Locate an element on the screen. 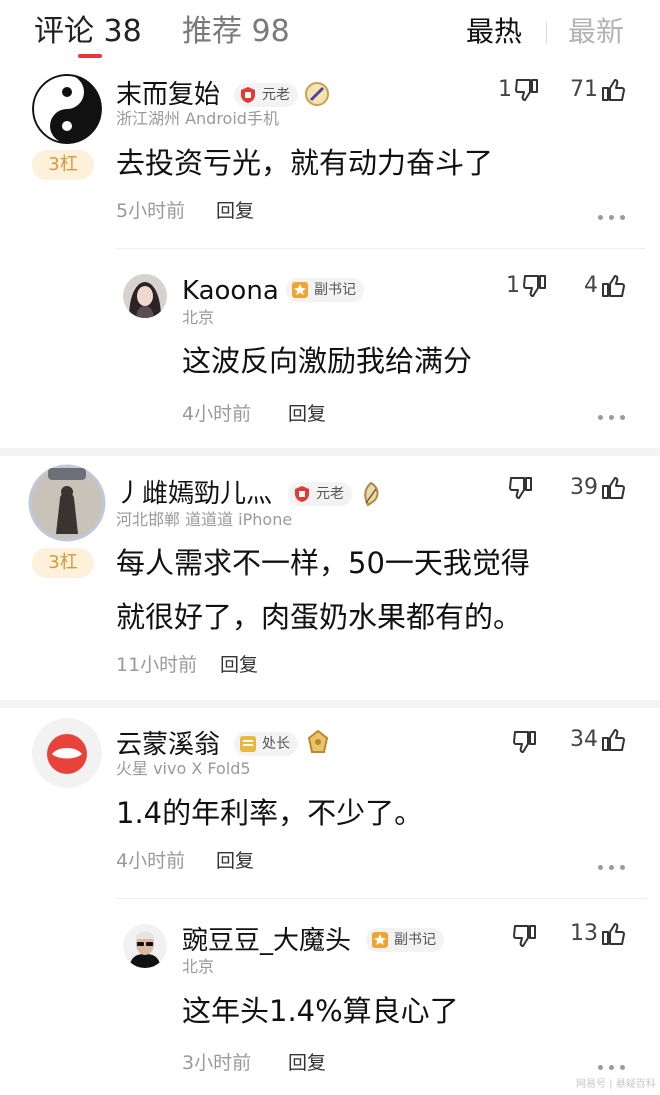  upvote-button: 34 is located at coordinates (591, 740).